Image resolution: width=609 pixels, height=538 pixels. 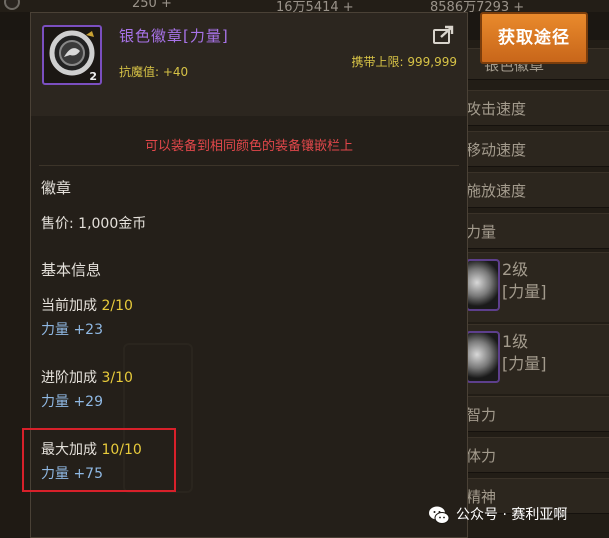 What do you see at coordinates (69, 306) in the screenshot?
I see `current-bonus-label: 当前加成` at bounding box center [69, 306].